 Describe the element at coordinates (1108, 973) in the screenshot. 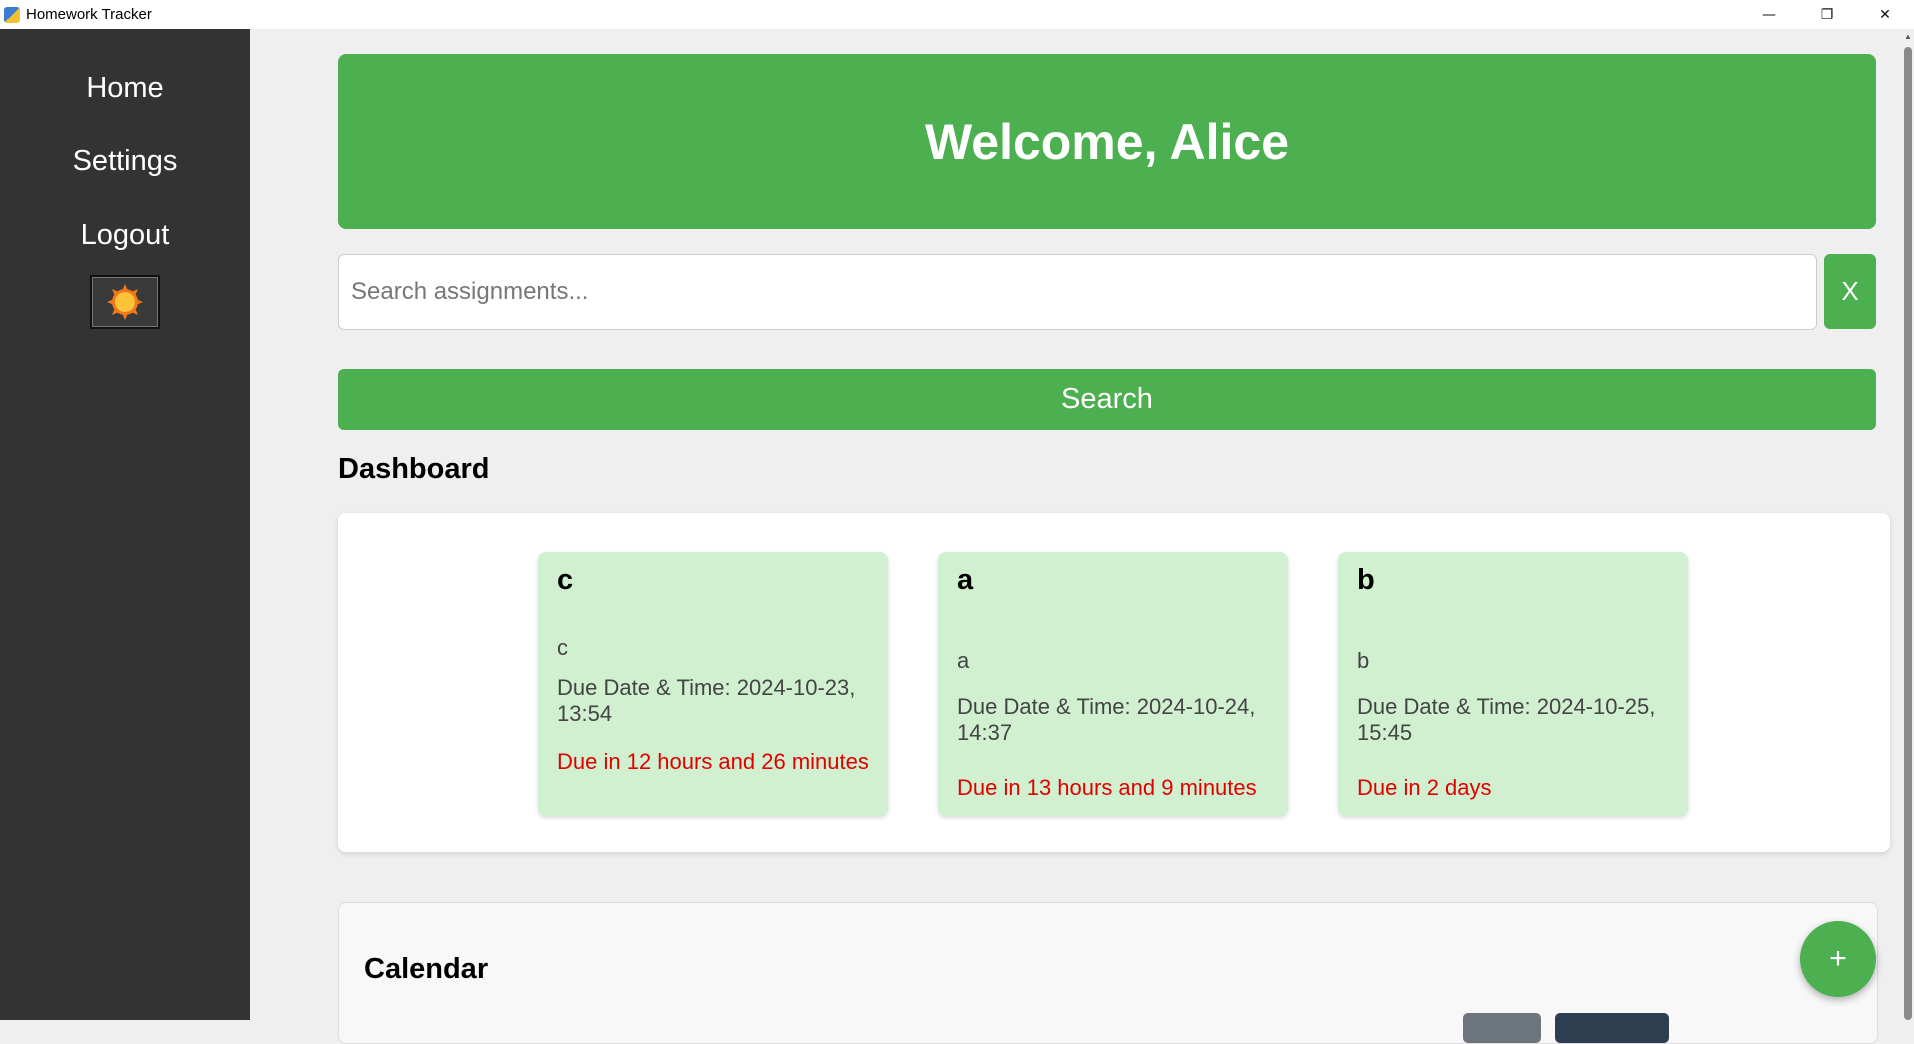

I see `calendar-panel: Calendar` at that location.